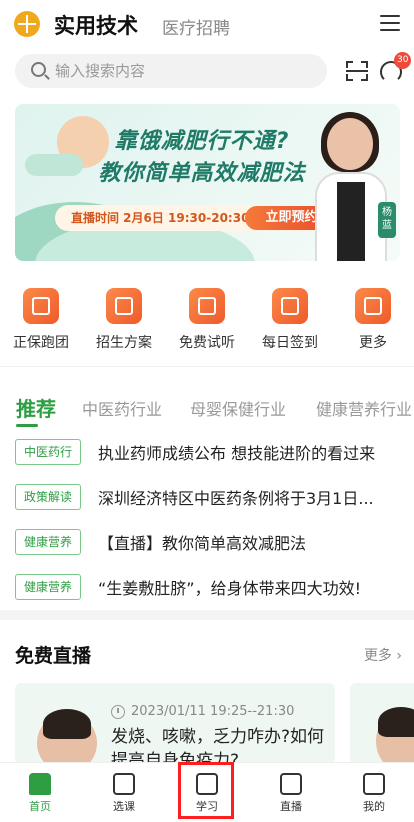  I want to click on more-link: 更多 ›, so click(383, 655).